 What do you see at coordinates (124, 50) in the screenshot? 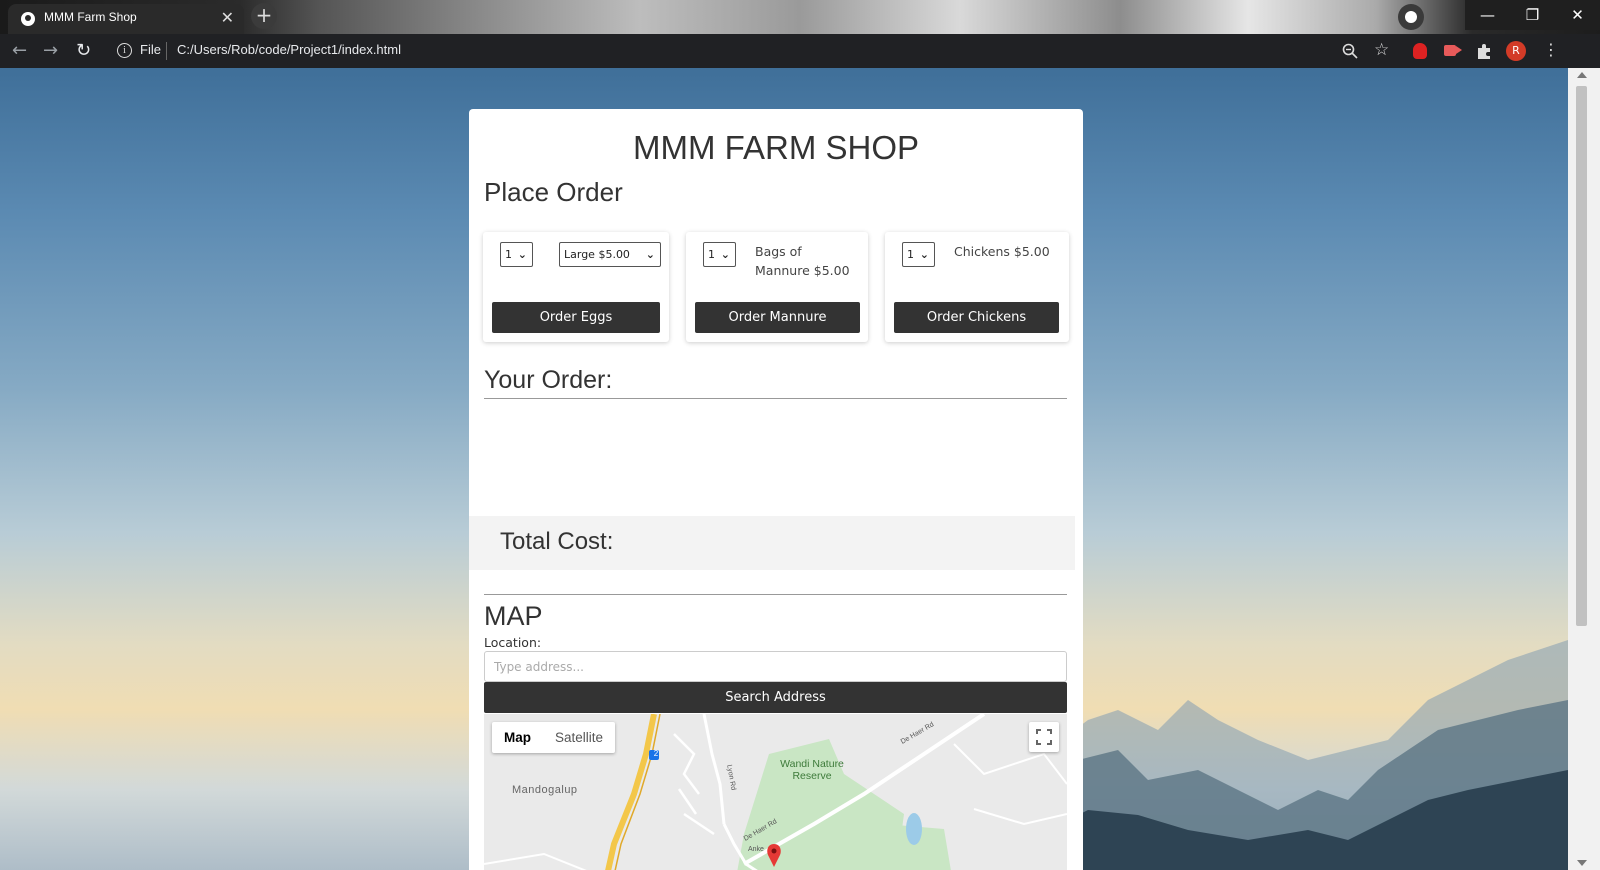
I see `info-icon: i` at bounding box center [124, 50].